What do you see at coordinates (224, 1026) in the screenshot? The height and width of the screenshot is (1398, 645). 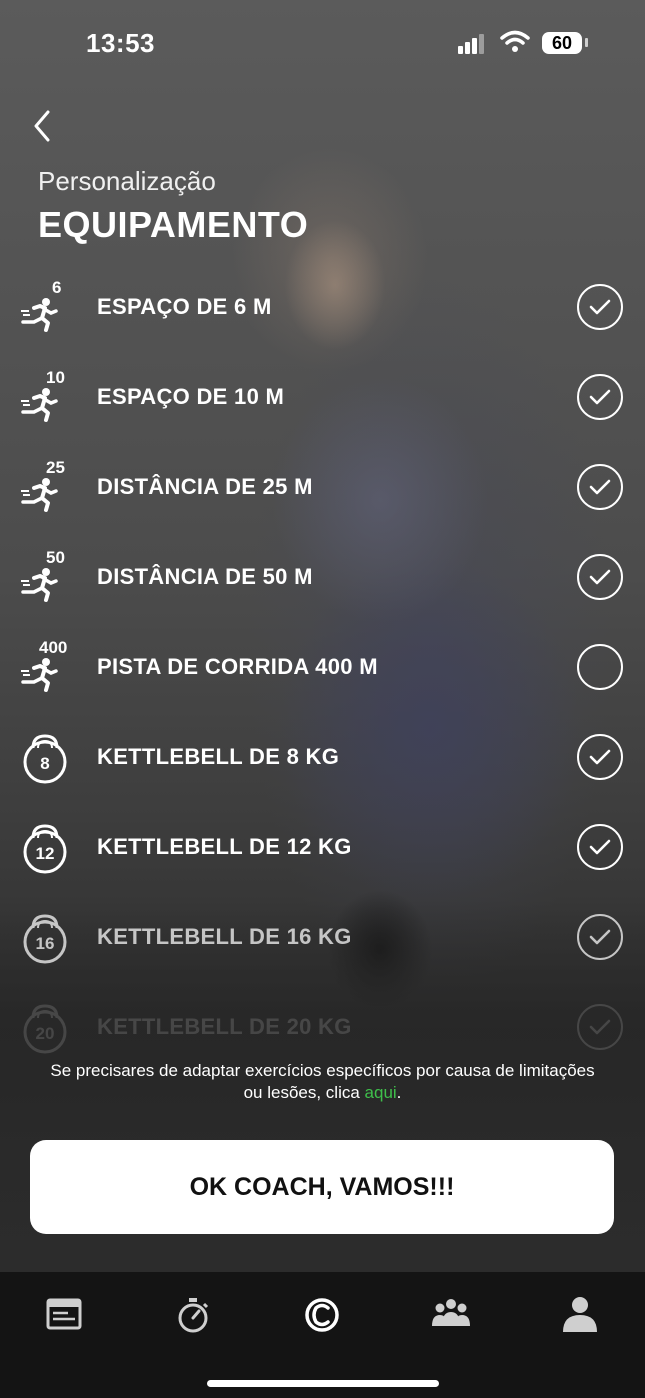 I see `equipment-label: KETTLEBELL DE 20 KG` at bounding box center [224, 1026].